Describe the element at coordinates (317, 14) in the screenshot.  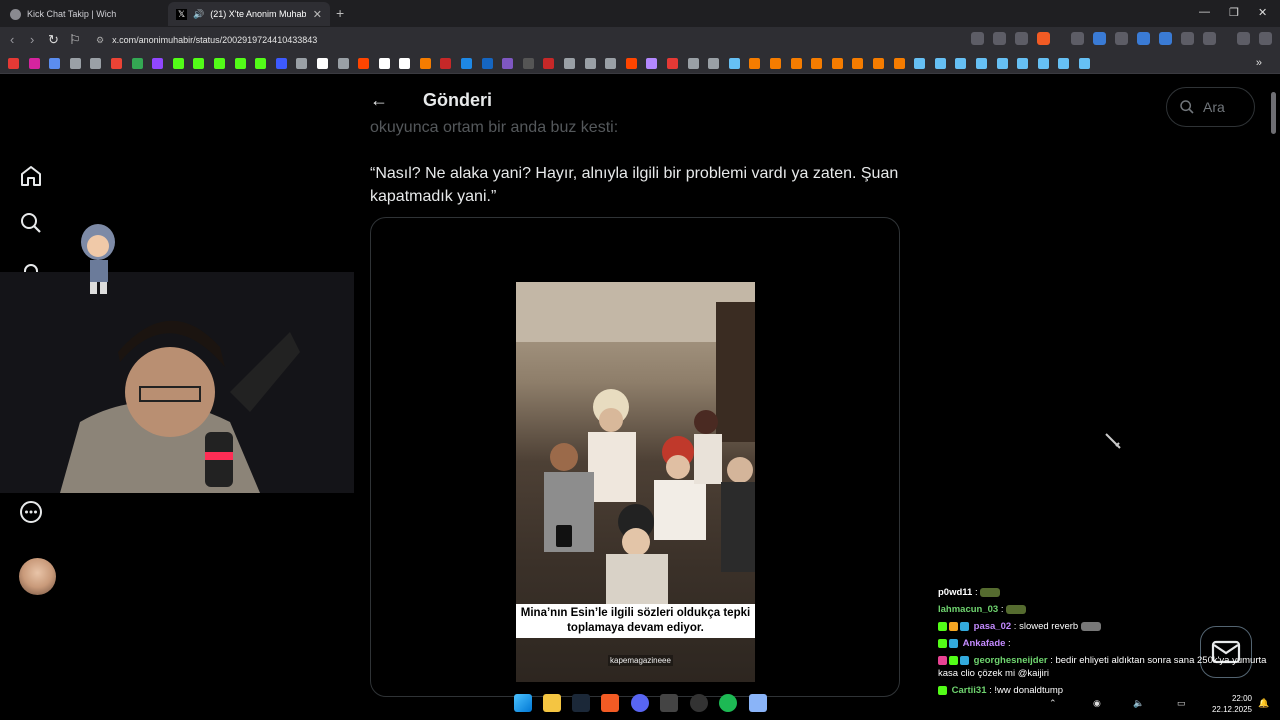
I see `tab-close-icon: ✕` at that location.